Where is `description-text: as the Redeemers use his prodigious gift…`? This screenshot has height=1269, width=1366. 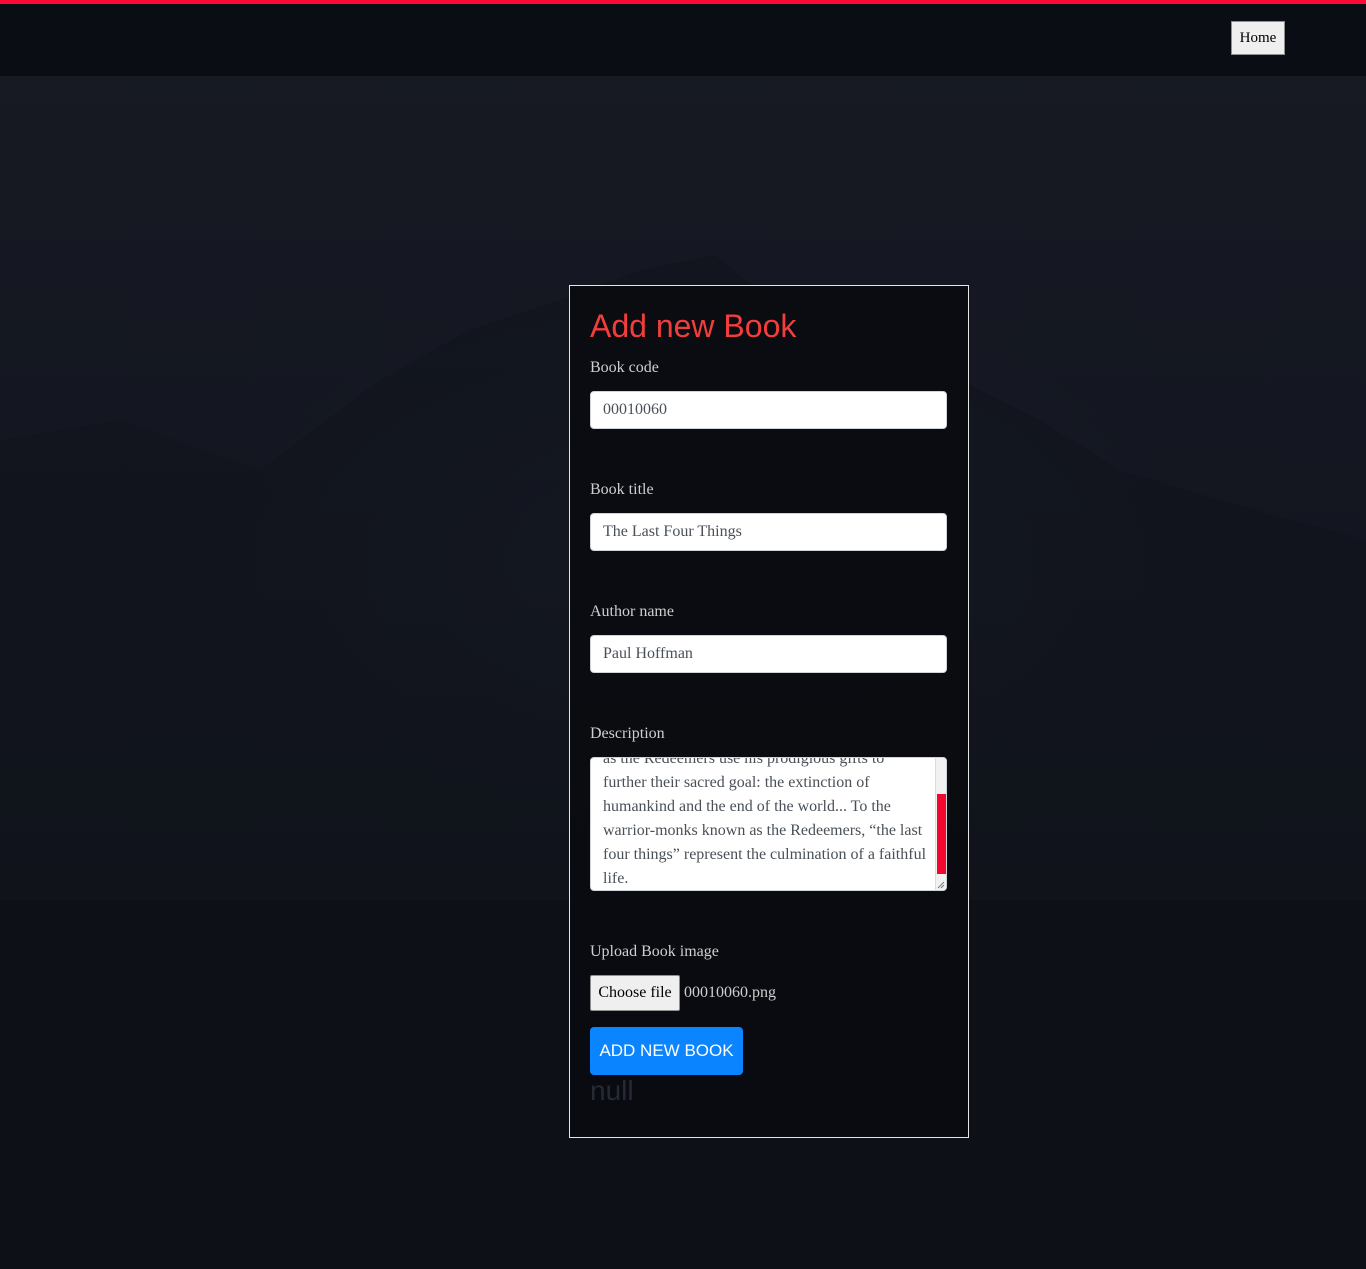 description-text: as the Redeemers use his prodigious gift… is located at coordinates (765, 822).